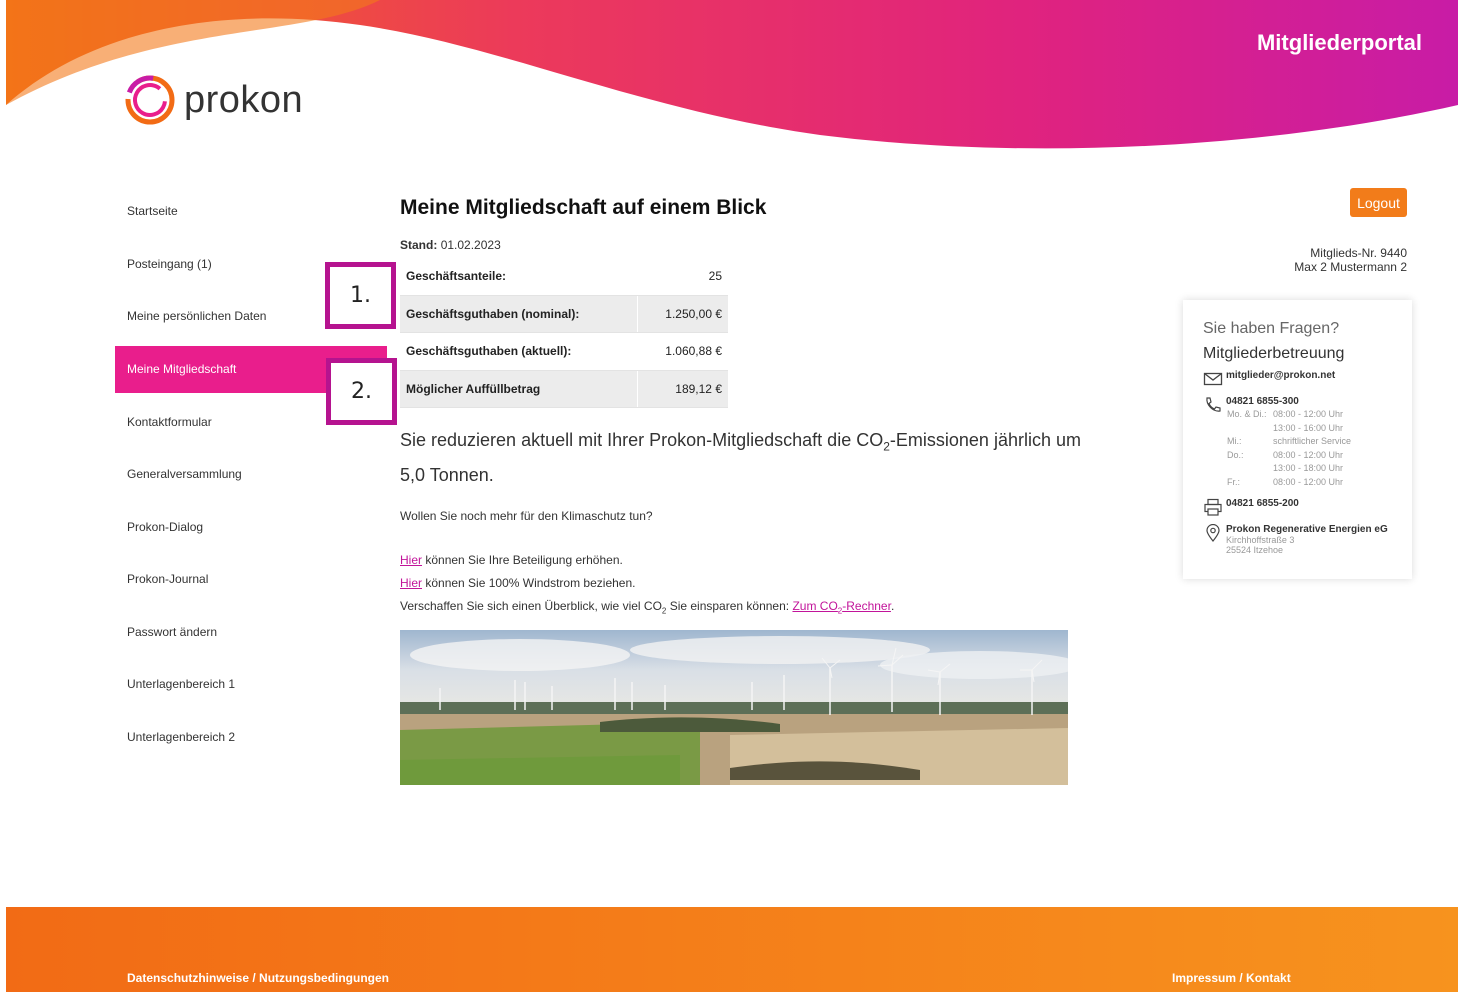 This screenshot has height=992, width=1458. Describe the element at coordinates (1350, 267) in the screenshot. I see `member-name: Max 2 Mustermann 2` at that location.